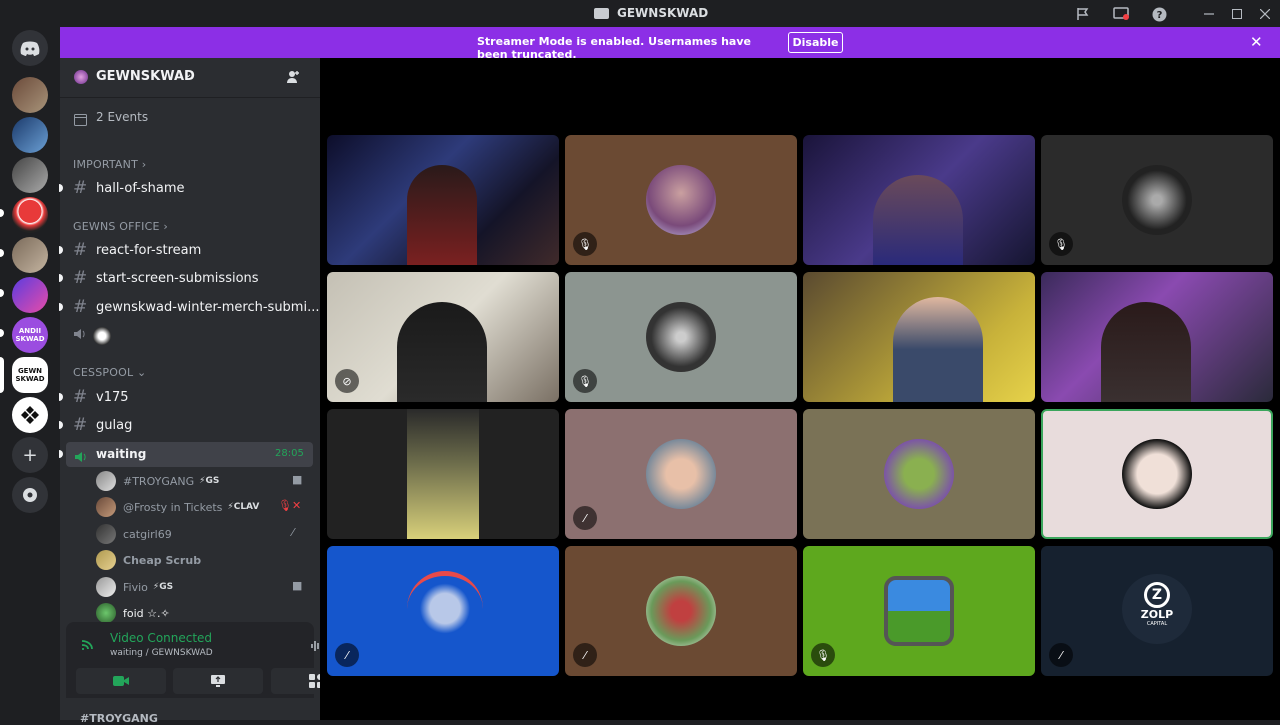  I want to click on screen-share-icon, so click(1121, 14).